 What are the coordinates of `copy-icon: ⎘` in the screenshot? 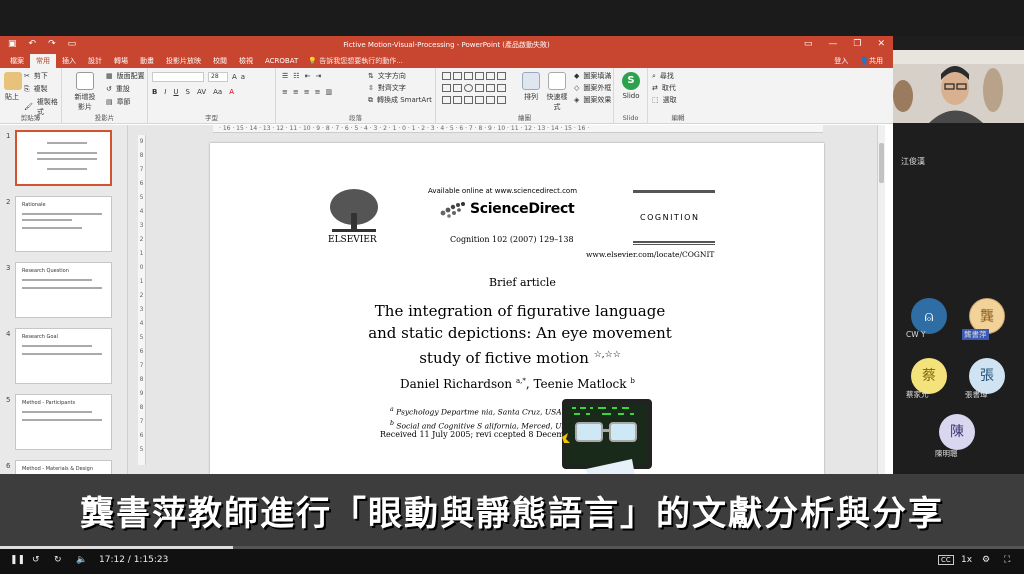 It's located at (27, 88).